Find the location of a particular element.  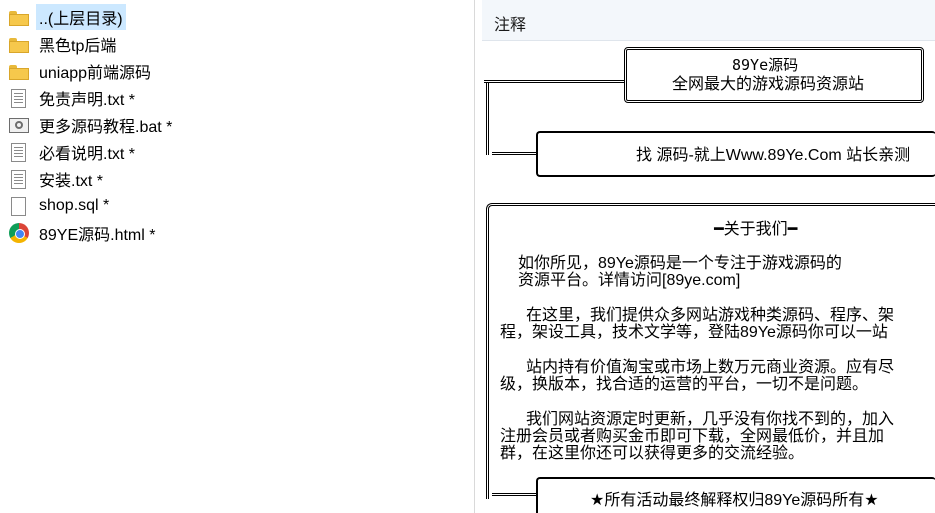

file-label: 89YE源码.html * is located at coordinates (97, 235).